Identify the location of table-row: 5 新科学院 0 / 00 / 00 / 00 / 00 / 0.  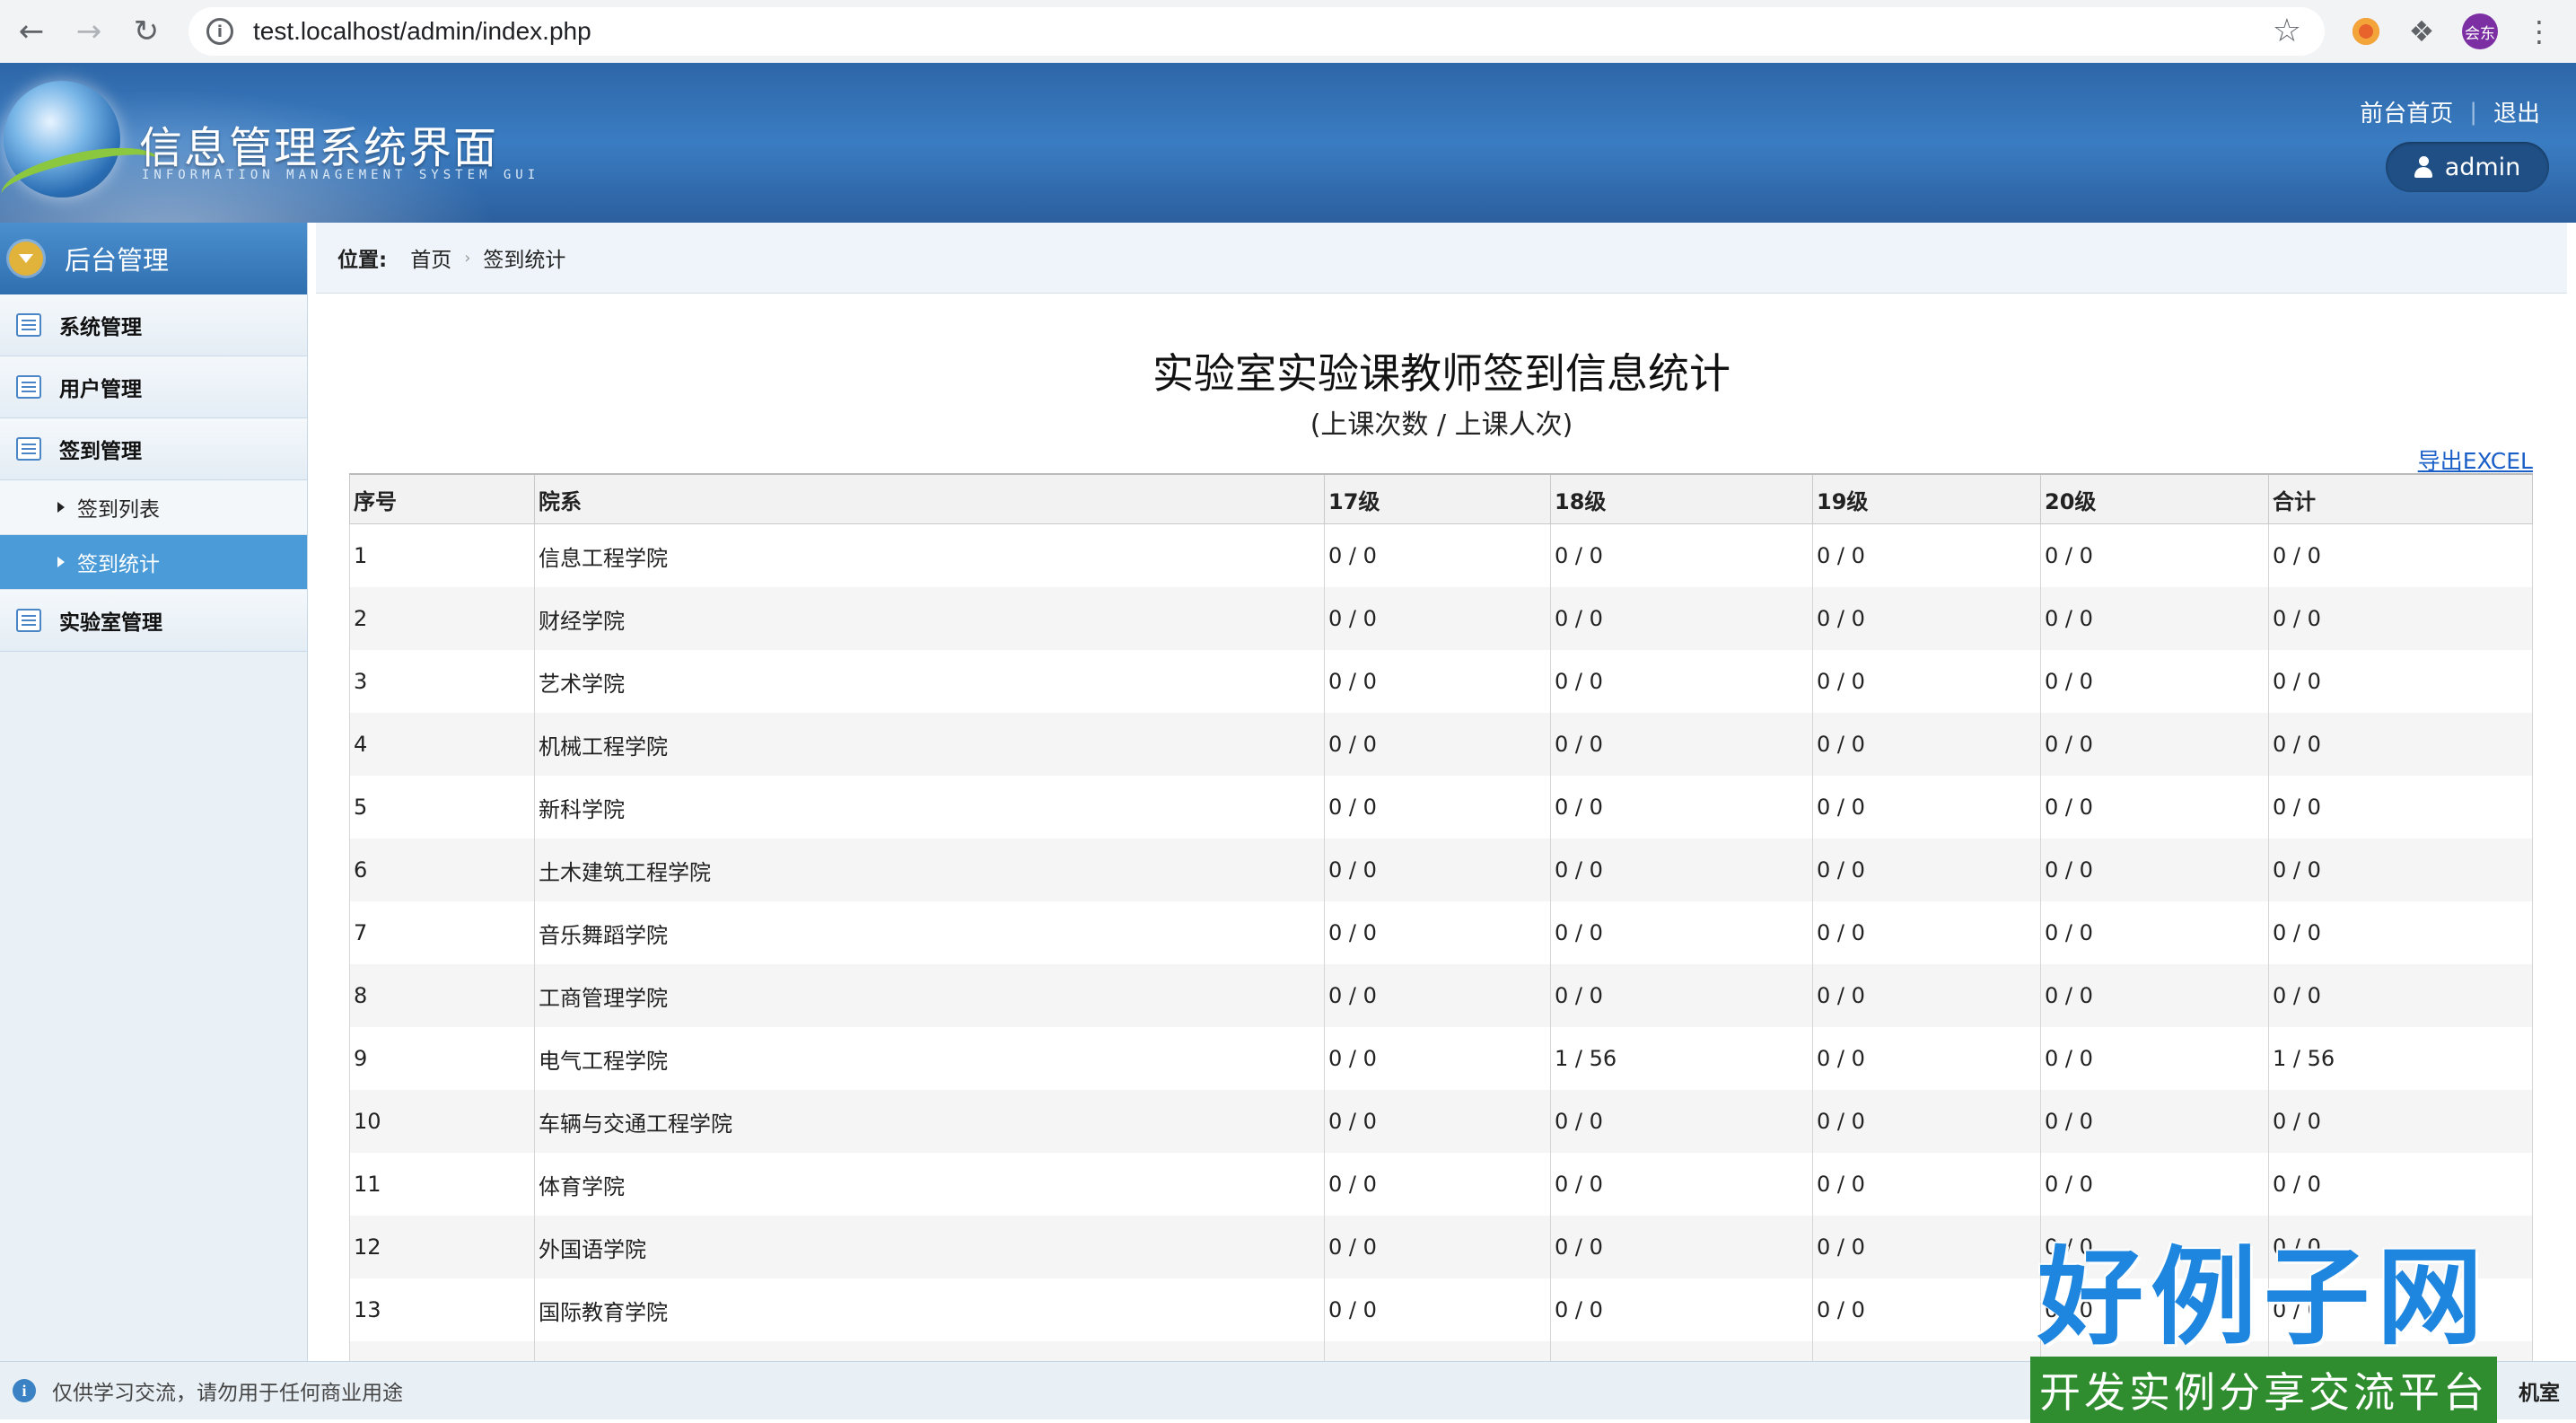
(1441, 807).